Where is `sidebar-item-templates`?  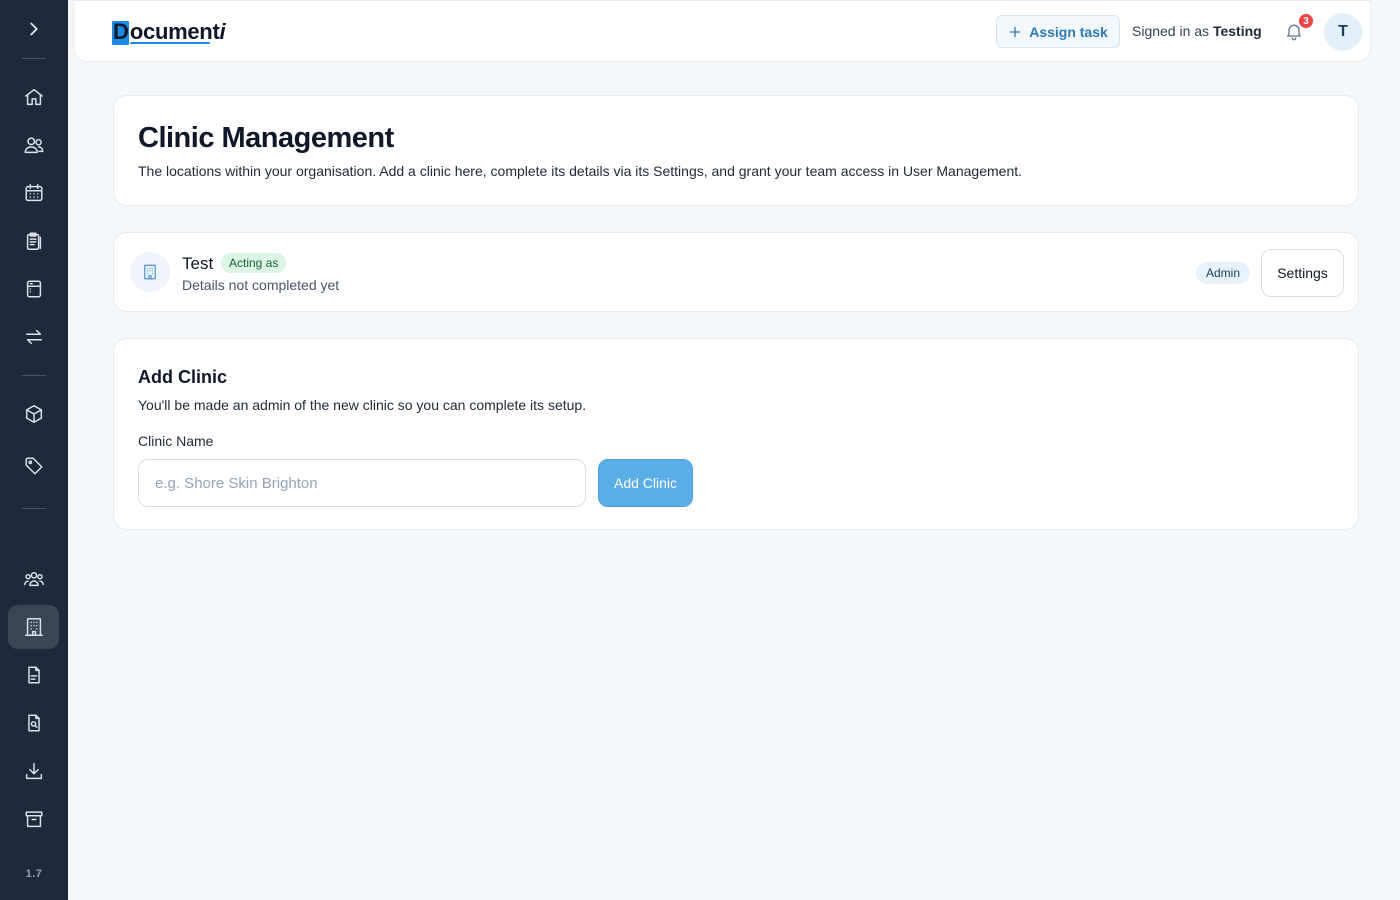 sidebar-item-templates is located at coordinates (33, 289).